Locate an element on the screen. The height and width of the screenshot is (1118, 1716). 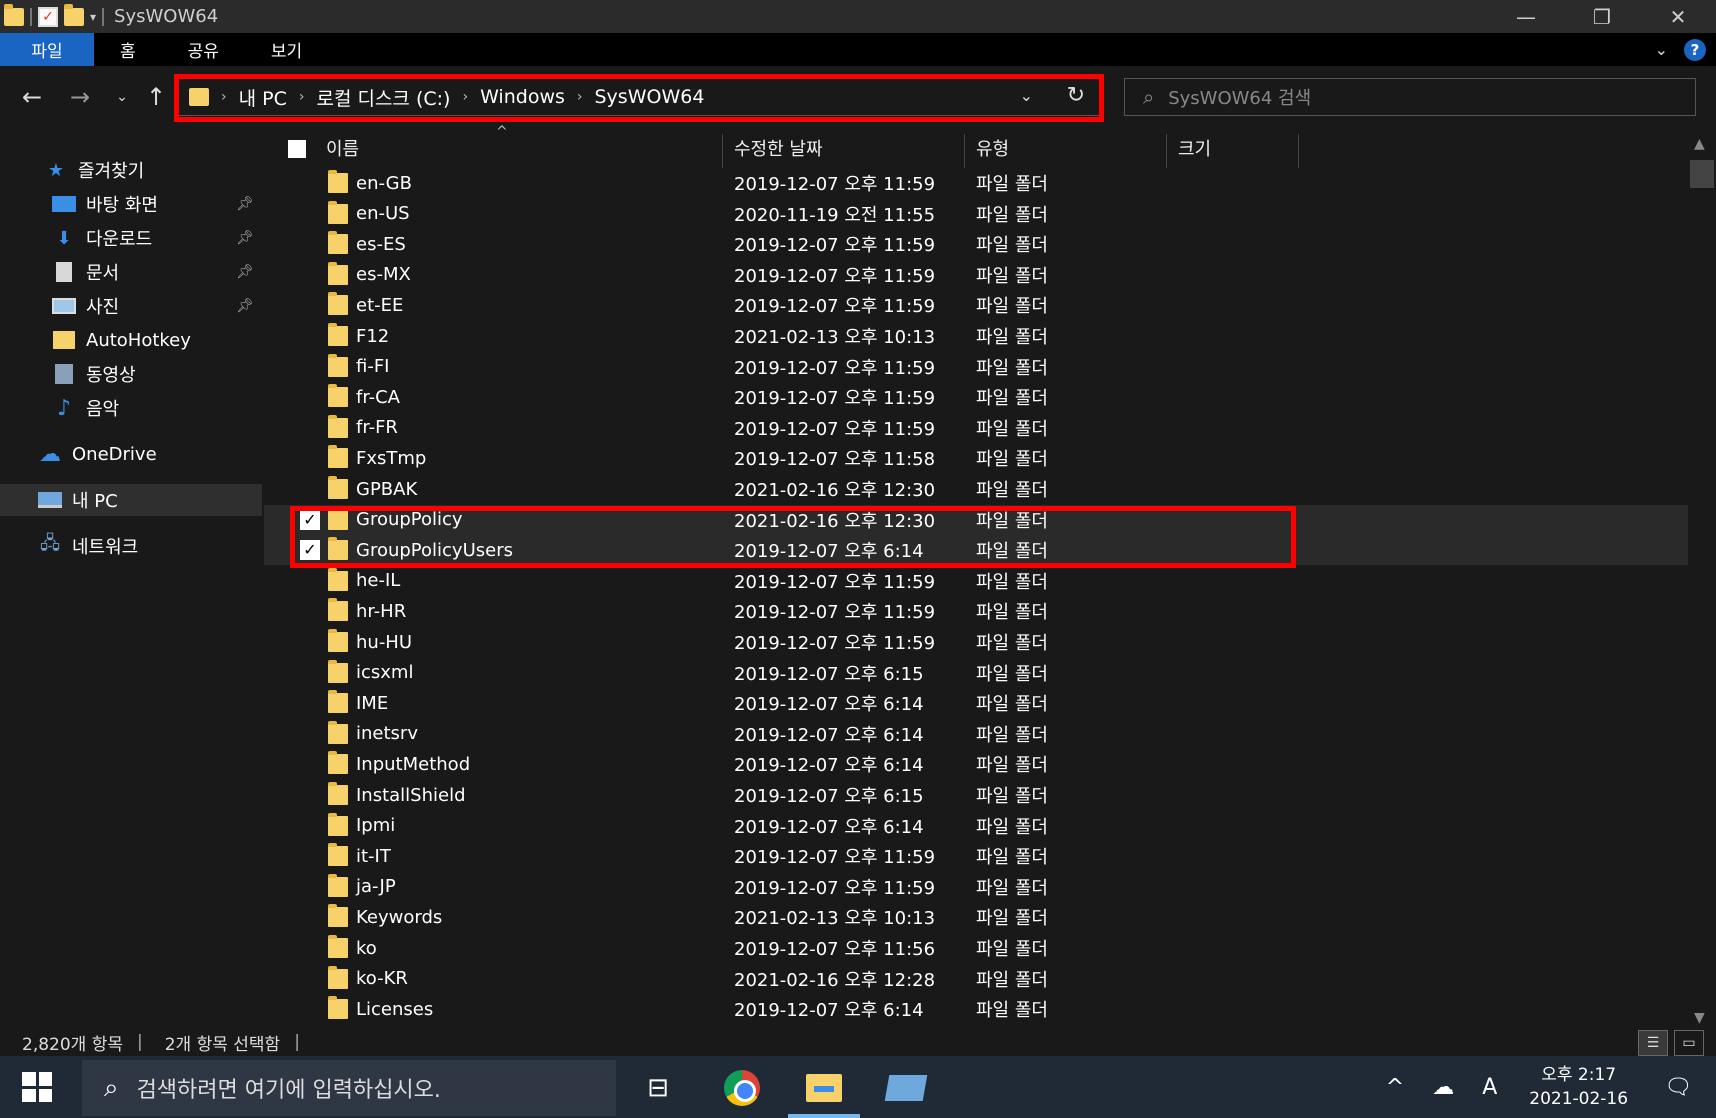
file-row: fr-CA 2019-12-07 오후 11:59 파일 폴더 is located at coordinates (976, 397).